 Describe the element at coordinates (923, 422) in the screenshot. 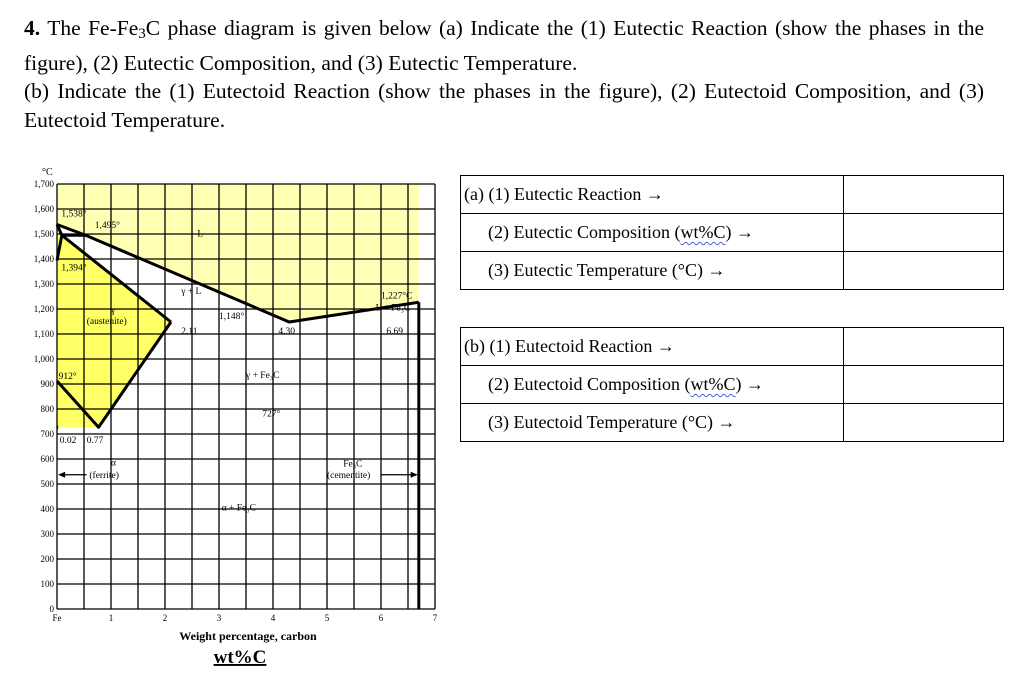

I see `eutectoid-temperature-answer` at that location.